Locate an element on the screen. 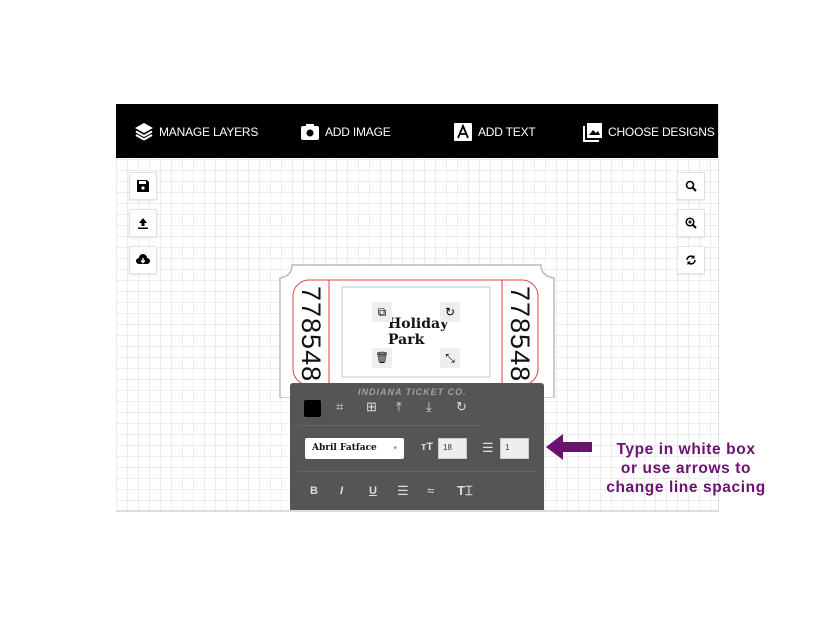  save-icon is located at coordinates (143, 186).